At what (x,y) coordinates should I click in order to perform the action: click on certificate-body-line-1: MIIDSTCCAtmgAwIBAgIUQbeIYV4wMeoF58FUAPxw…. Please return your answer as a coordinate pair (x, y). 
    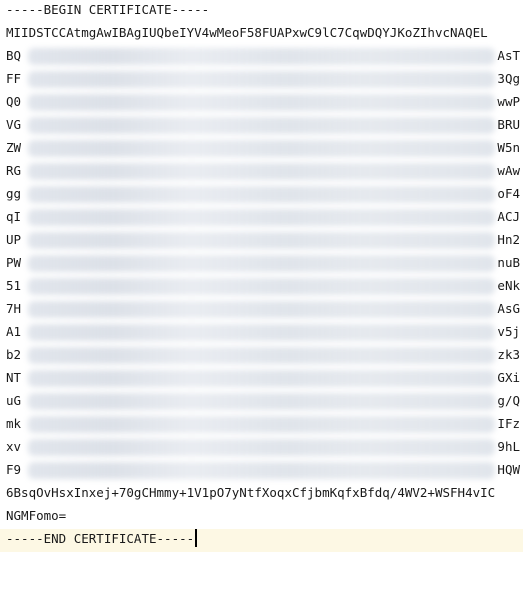
    Looking at the image, I should click on (247, 32).